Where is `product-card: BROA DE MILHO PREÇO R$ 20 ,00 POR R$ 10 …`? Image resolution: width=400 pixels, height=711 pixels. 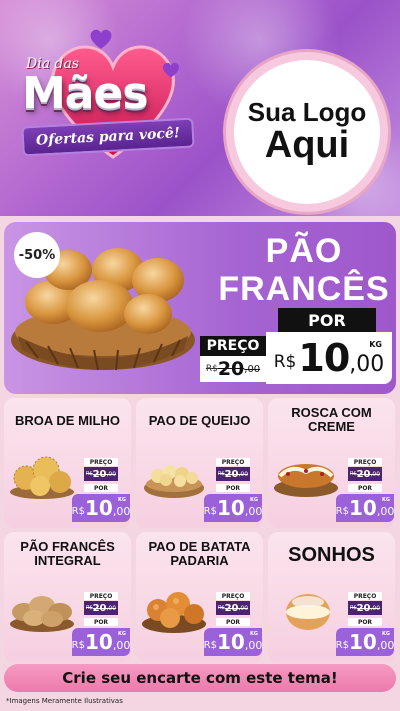 product-card: BROA DE MILHO PREÇO R$ 20 ,00 POR R$ 10 … is located at coordinates (67, 463).